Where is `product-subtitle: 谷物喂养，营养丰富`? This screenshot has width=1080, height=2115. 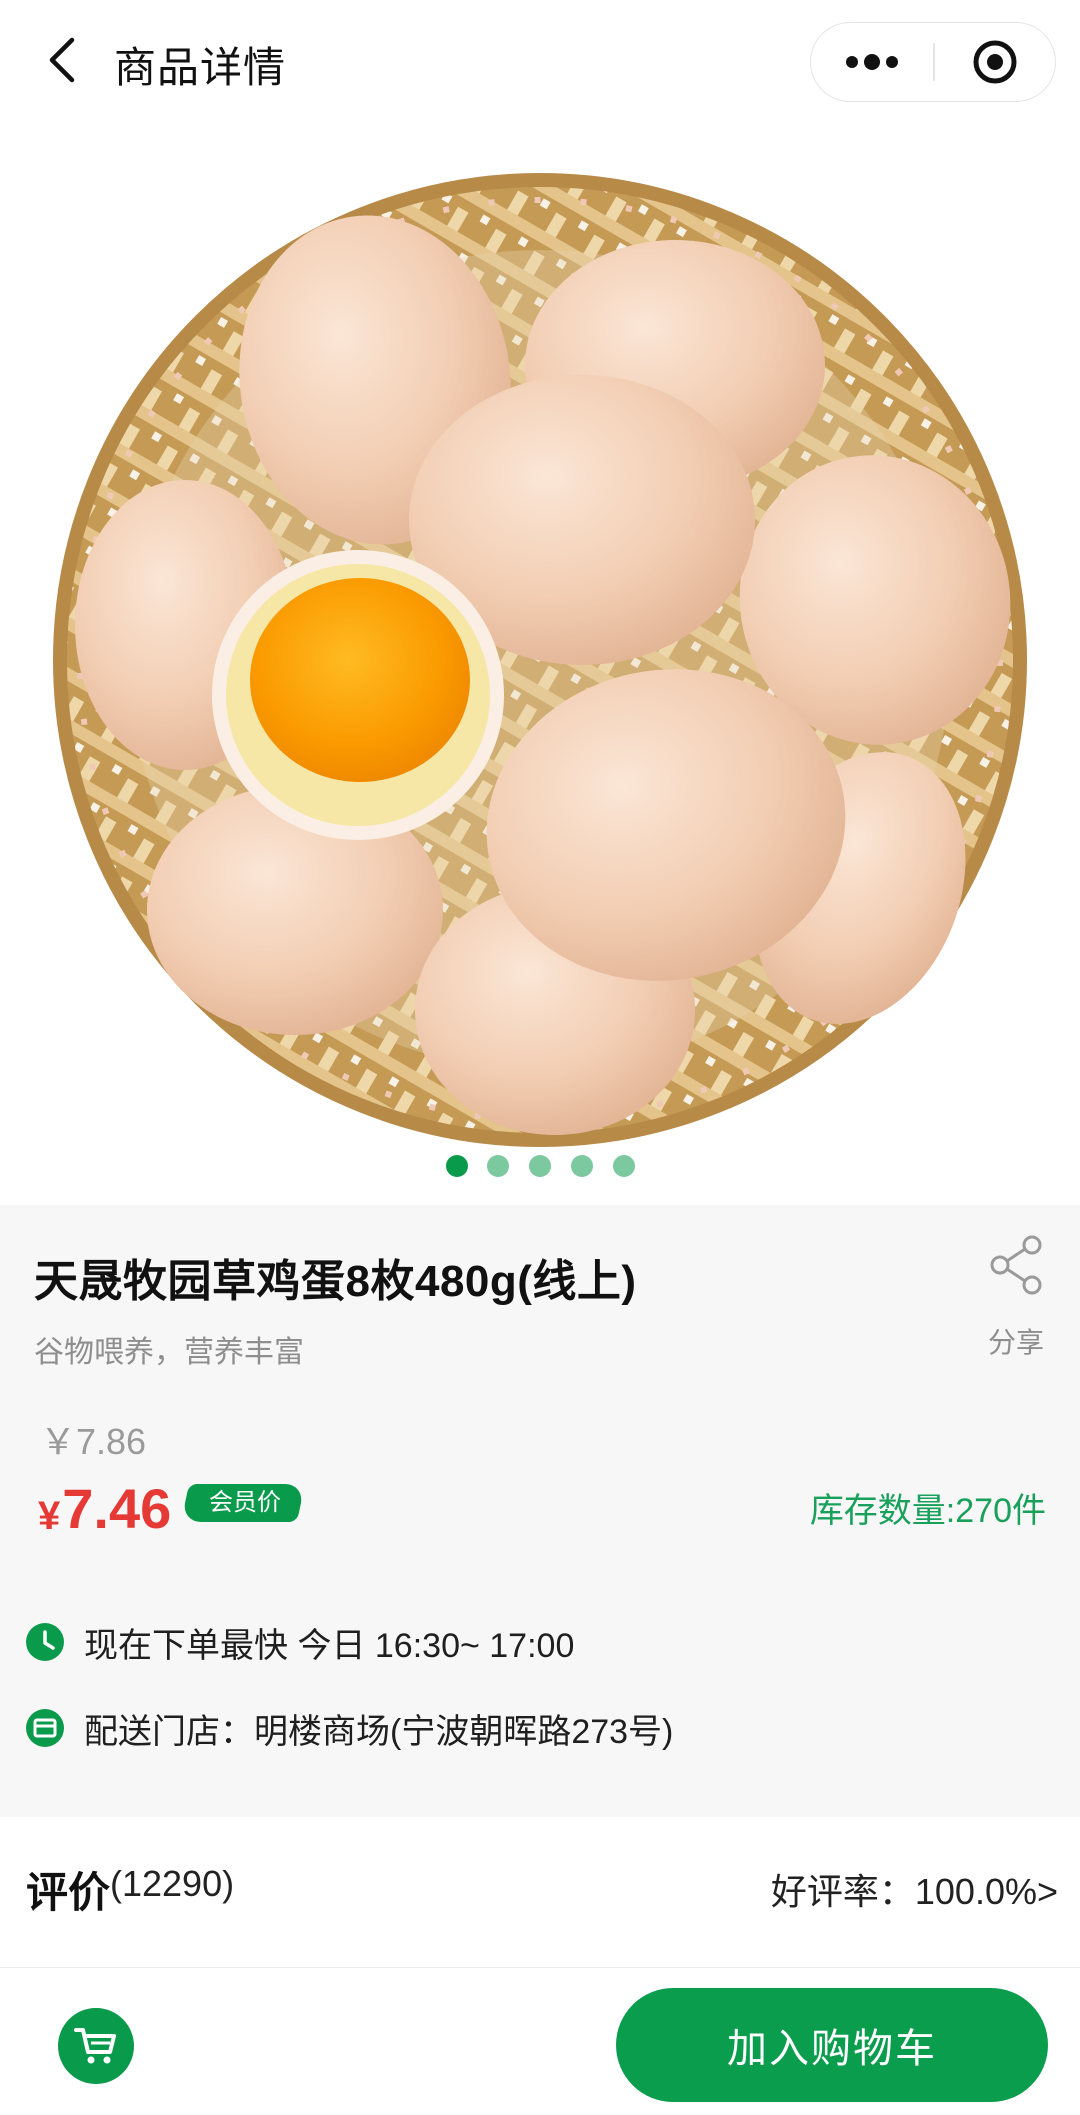 product-subtitle: 谷物喂养，营养丰富 is located at coordinates (169, 1352).